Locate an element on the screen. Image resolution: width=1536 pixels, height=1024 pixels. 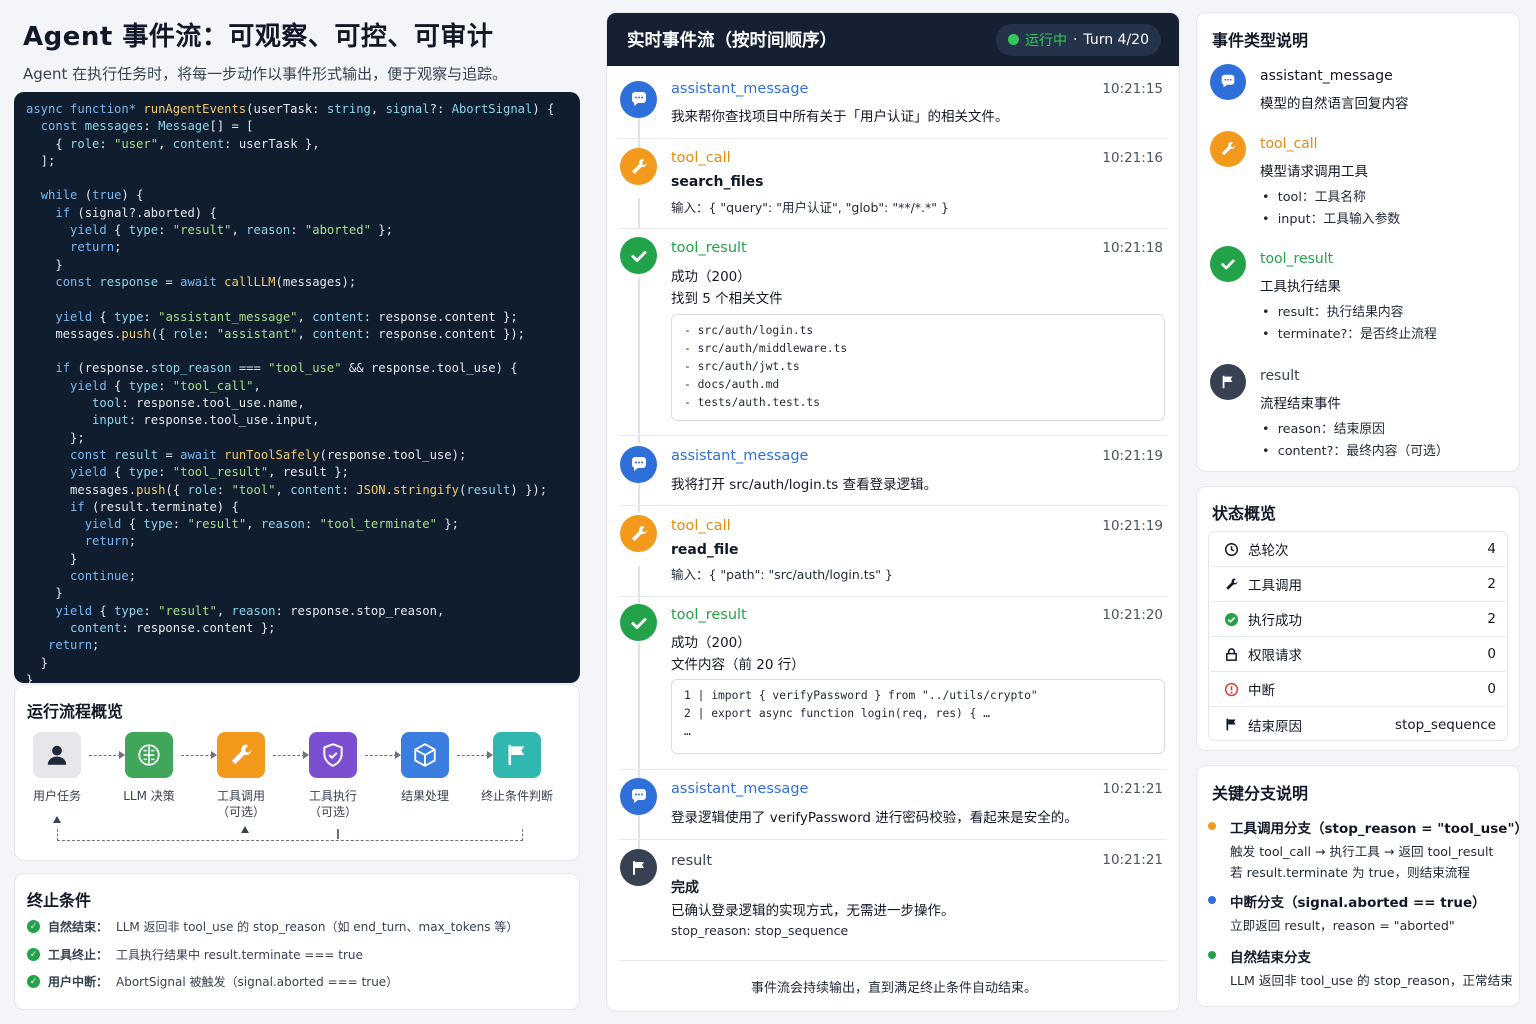
flow-step-label: 结果处理 is located at coordinates (424, 796).